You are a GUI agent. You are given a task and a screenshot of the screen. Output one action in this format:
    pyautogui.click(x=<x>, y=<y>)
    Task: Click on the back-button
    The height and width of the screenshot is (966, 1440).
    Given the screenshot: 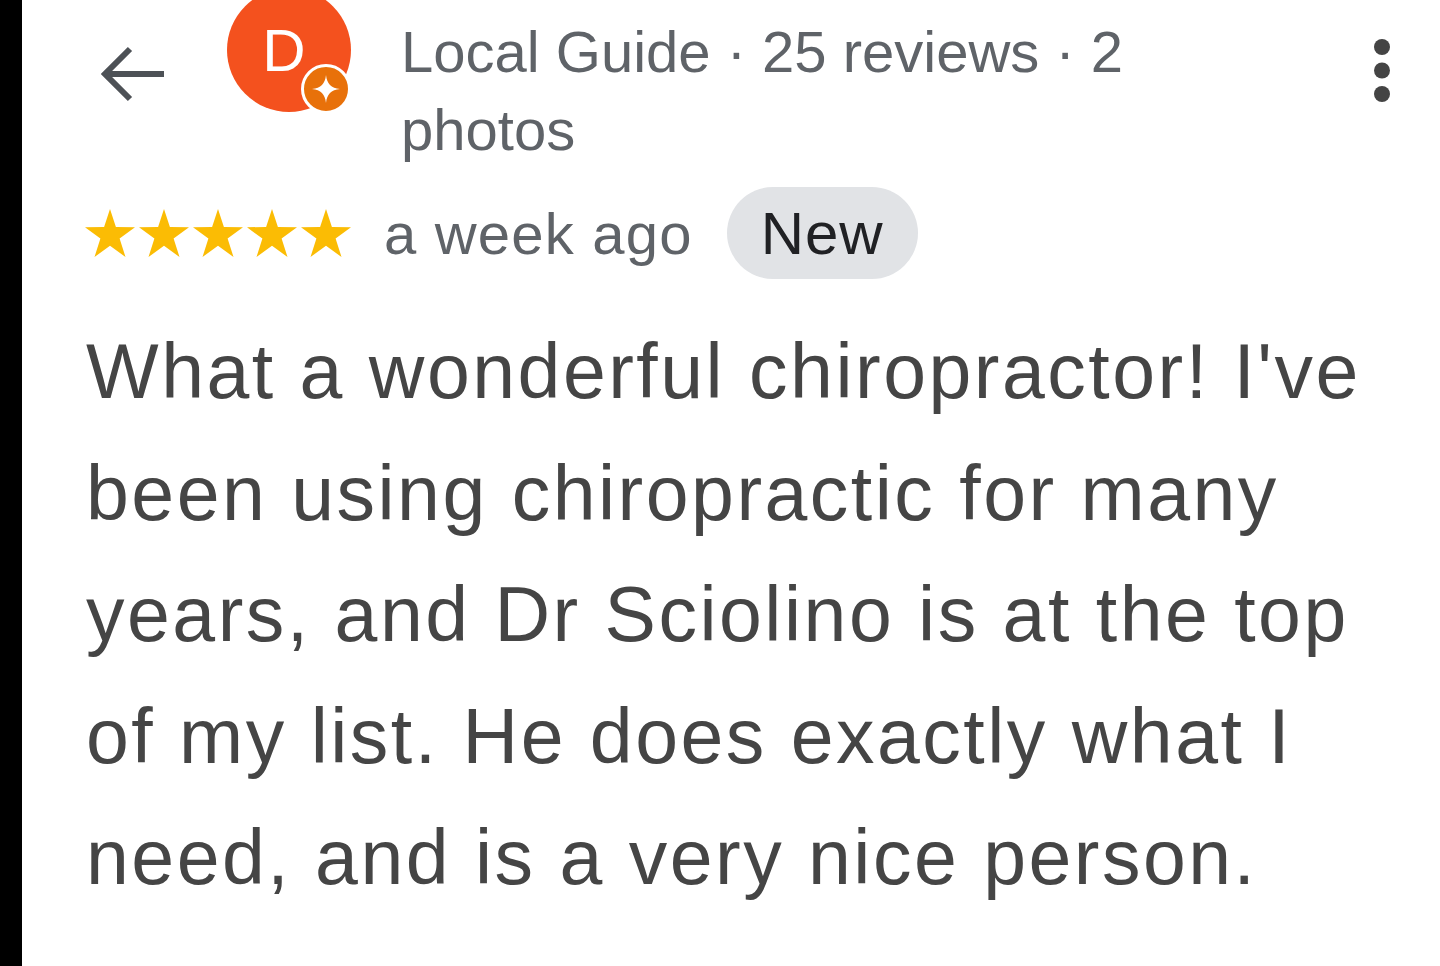 What is the action you would take?
    pyautogui.click(x=133, y=74)
    